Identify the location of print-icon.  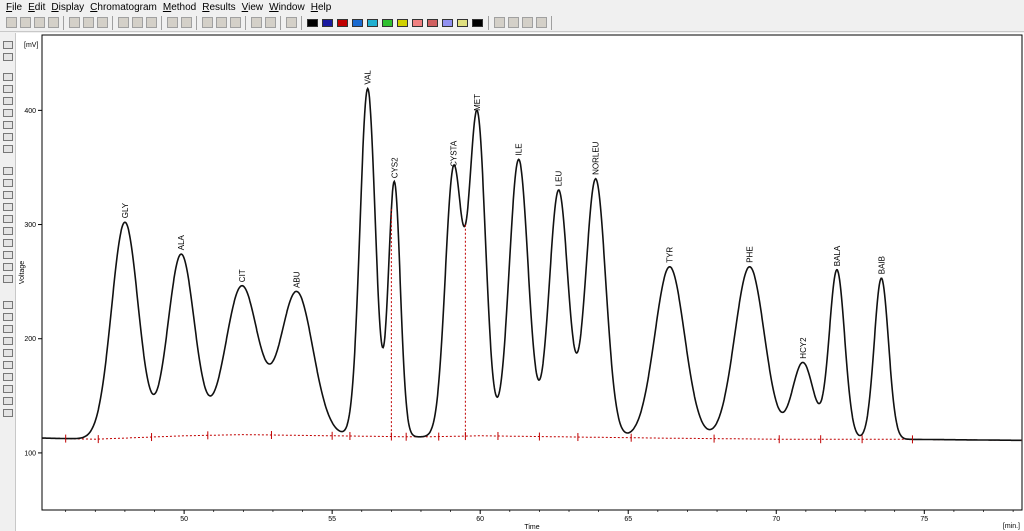
(74, 22).